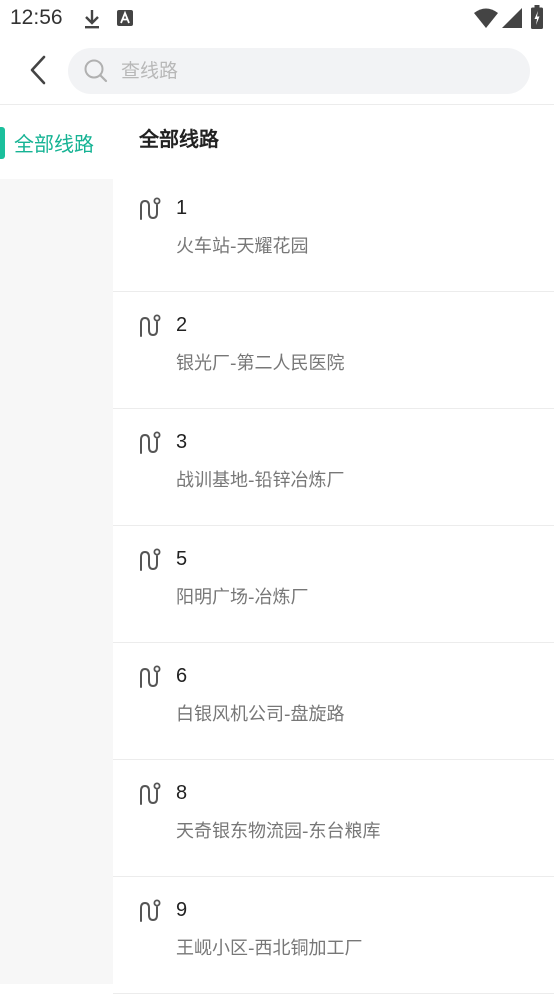 The width and height of the screenshot is (554, 994). Describe the element at coordinates (333, 701) in the screenshot. I see `route-item: 6 白银风机公司-盘旋路` at that location.